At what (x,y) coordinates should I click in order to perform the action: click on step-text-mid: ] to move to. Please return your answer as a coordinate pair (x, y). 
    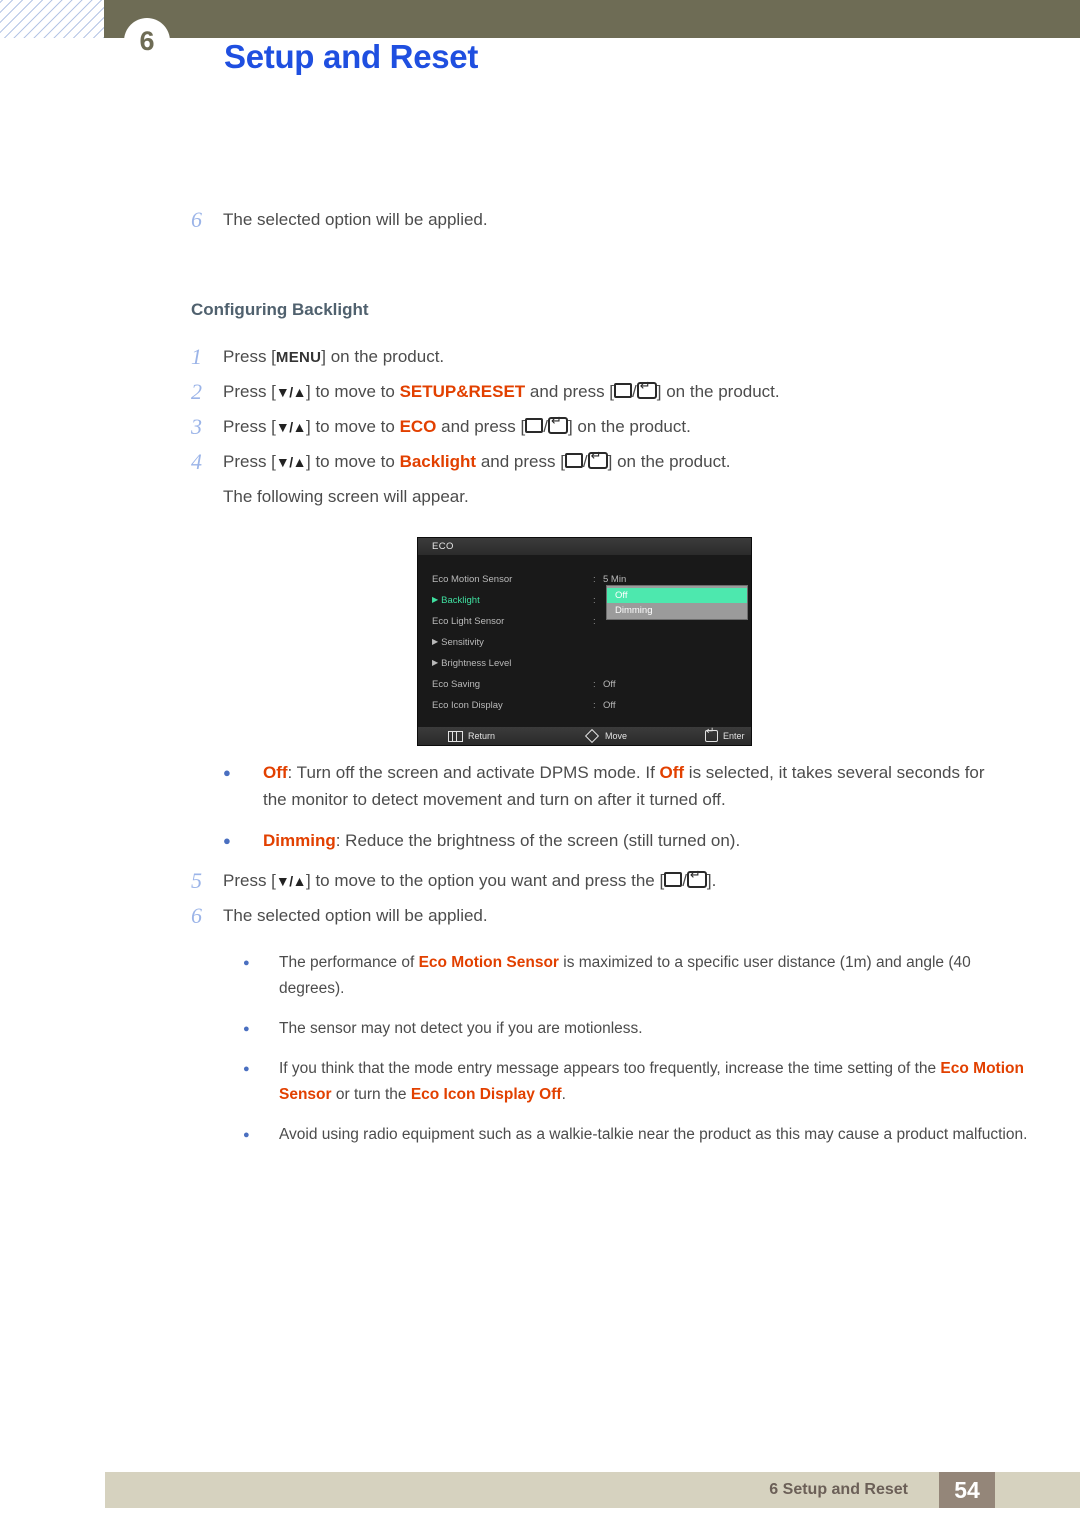
    Looking at the image, I should click on (353, 461).